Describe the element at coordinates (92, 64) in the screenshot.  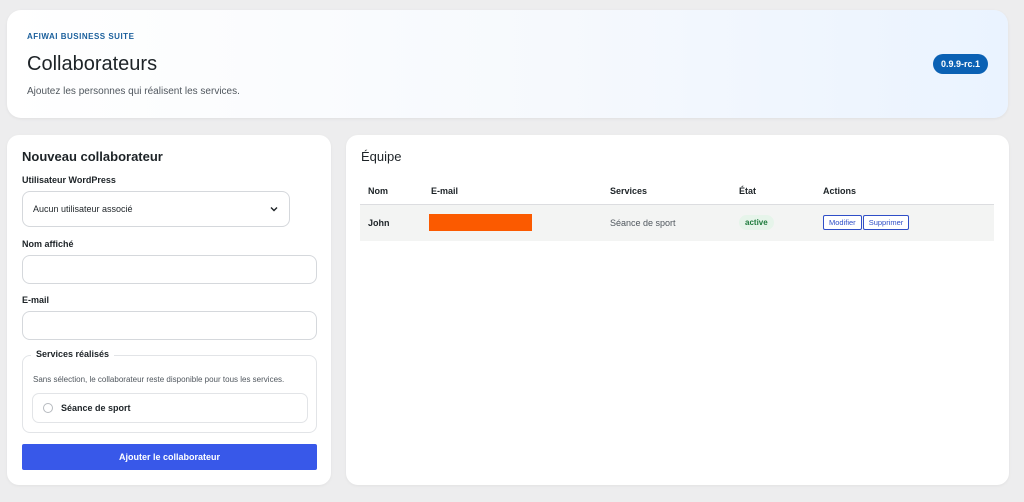
I see `page-title: Collaborateurs` at that location.